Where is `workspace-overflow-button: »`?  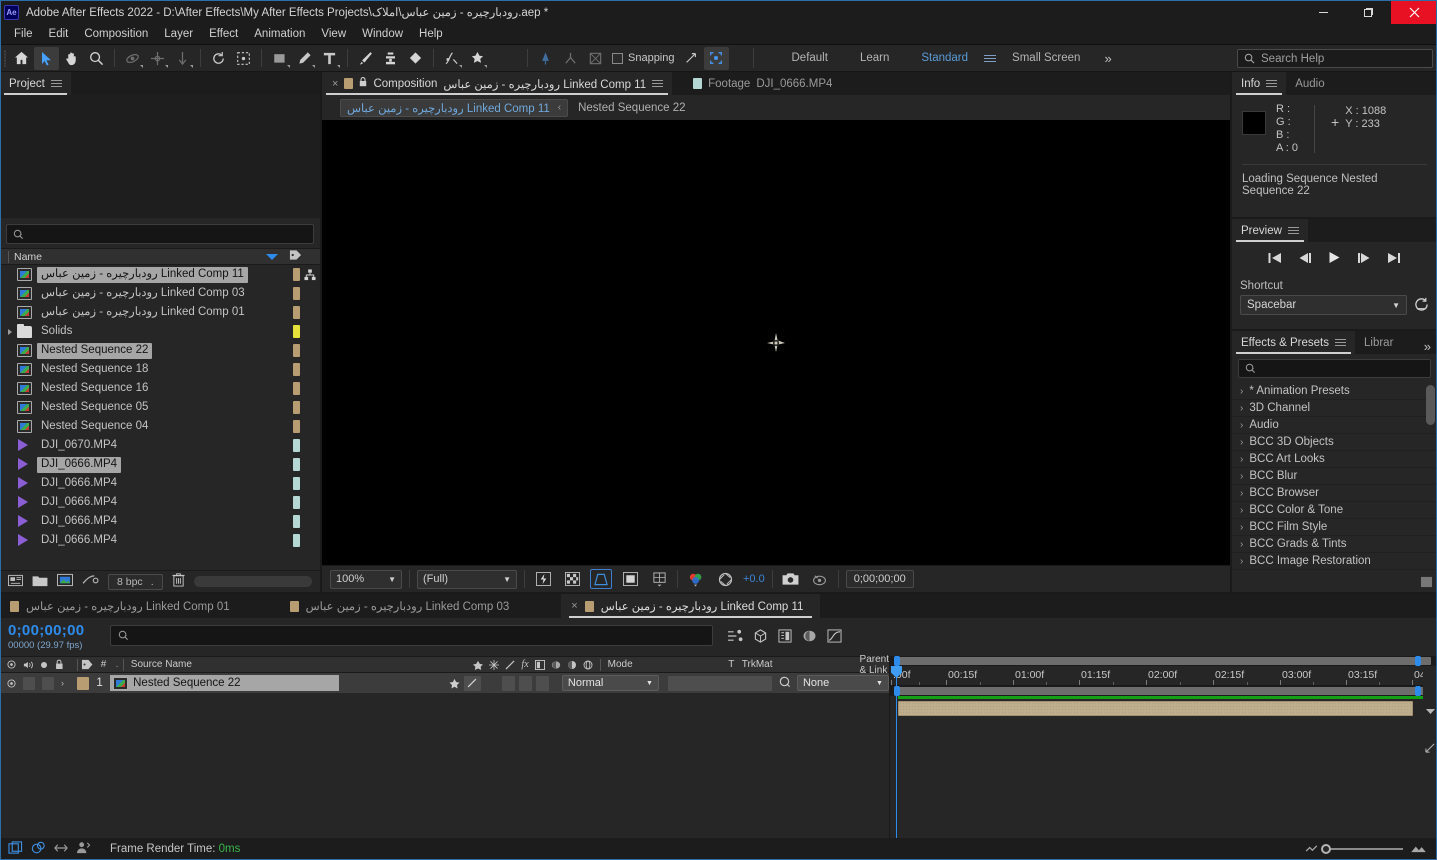 workspace-overflow-button: » is located at coordinates (1107, 58).